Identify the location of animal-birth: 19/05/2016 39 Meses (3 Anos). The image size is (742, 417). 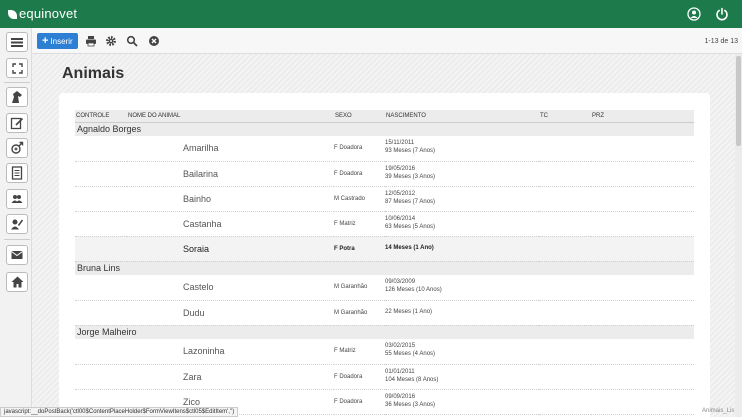
(462, 174).